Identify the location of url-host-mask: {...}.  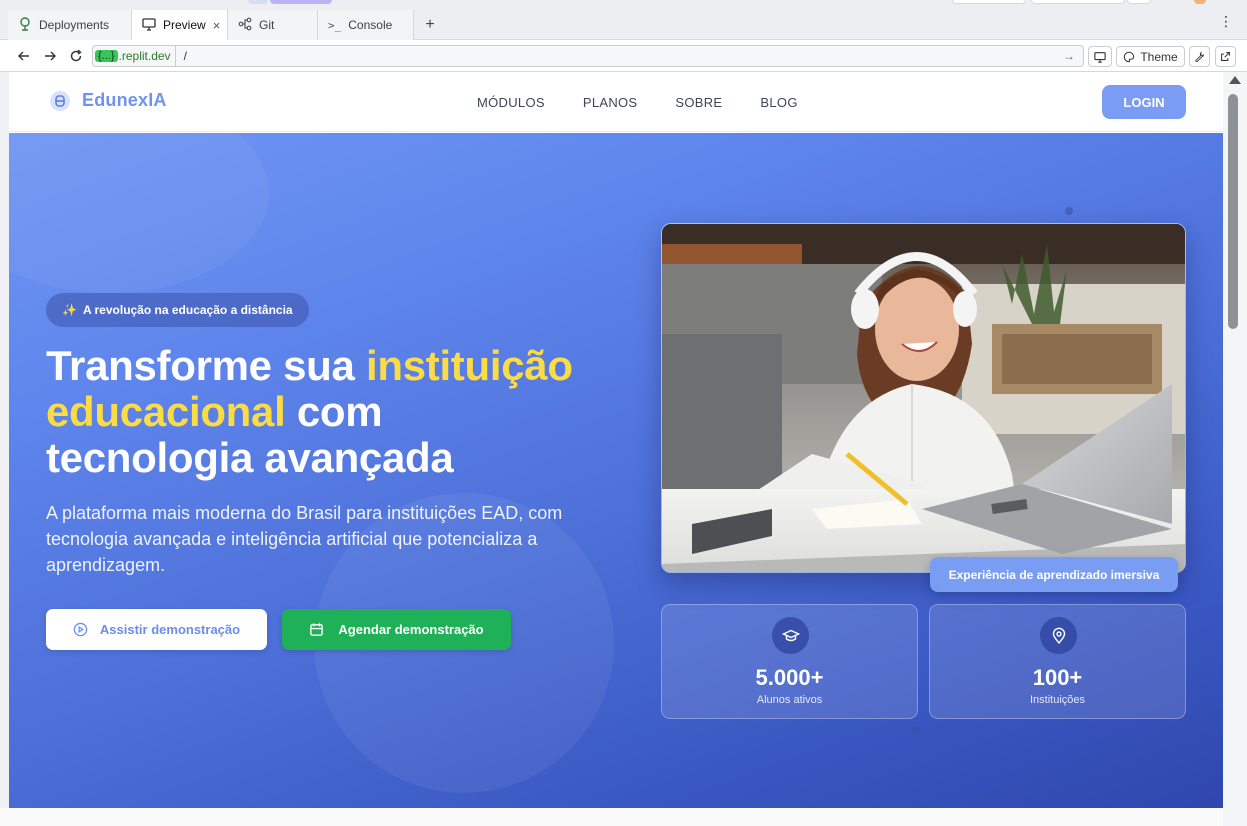
(106, 56).